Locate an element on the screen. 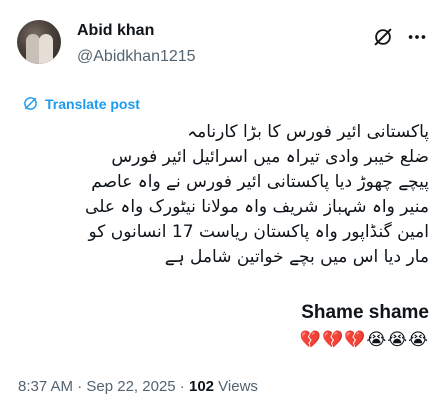 This screenshot has height=418, width=443. translate-post-button: Translate post is located at coordinates (81, 103).